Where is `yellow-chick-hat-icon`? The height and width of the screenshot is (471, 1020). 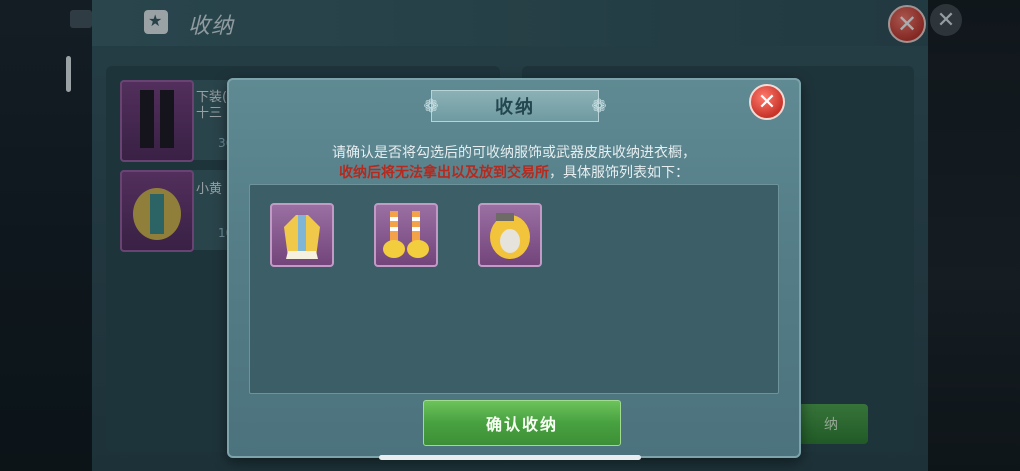 yellow-chick-hat-icon is located at coordinates (510, 236).